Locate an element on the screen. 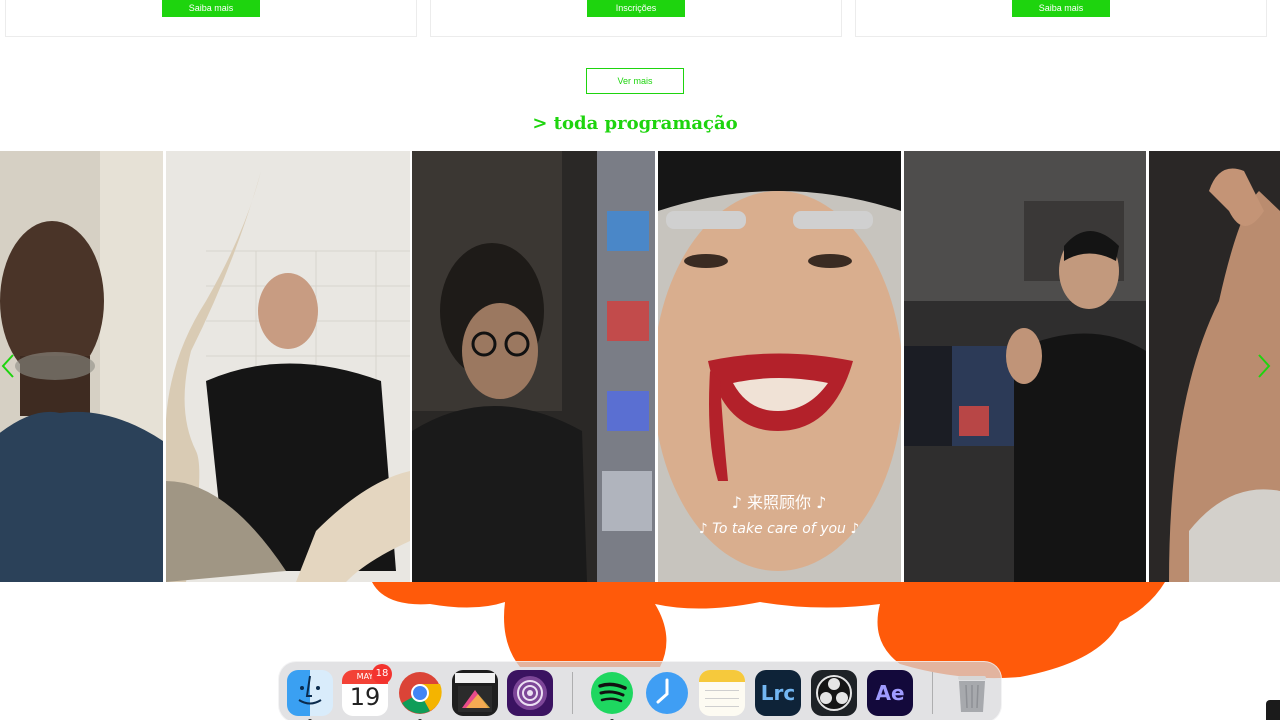 This screenshot has width=1280, height=720. inscricoes-button: Inscrições is located at coordinates (636, 8).